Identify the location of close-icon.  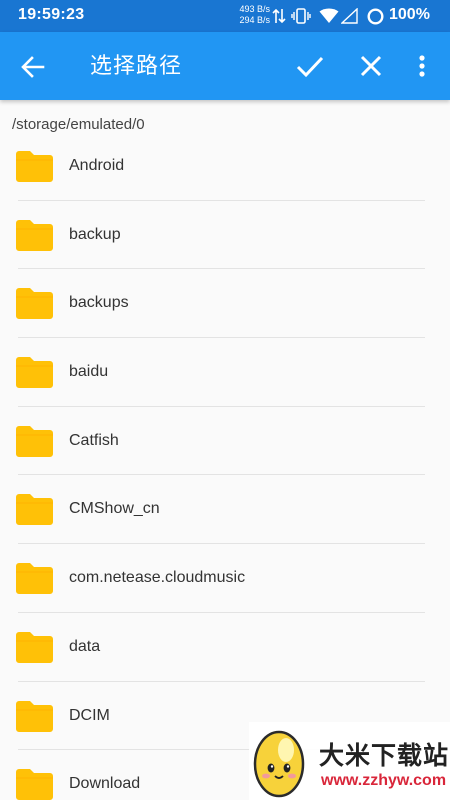
(371, 66).